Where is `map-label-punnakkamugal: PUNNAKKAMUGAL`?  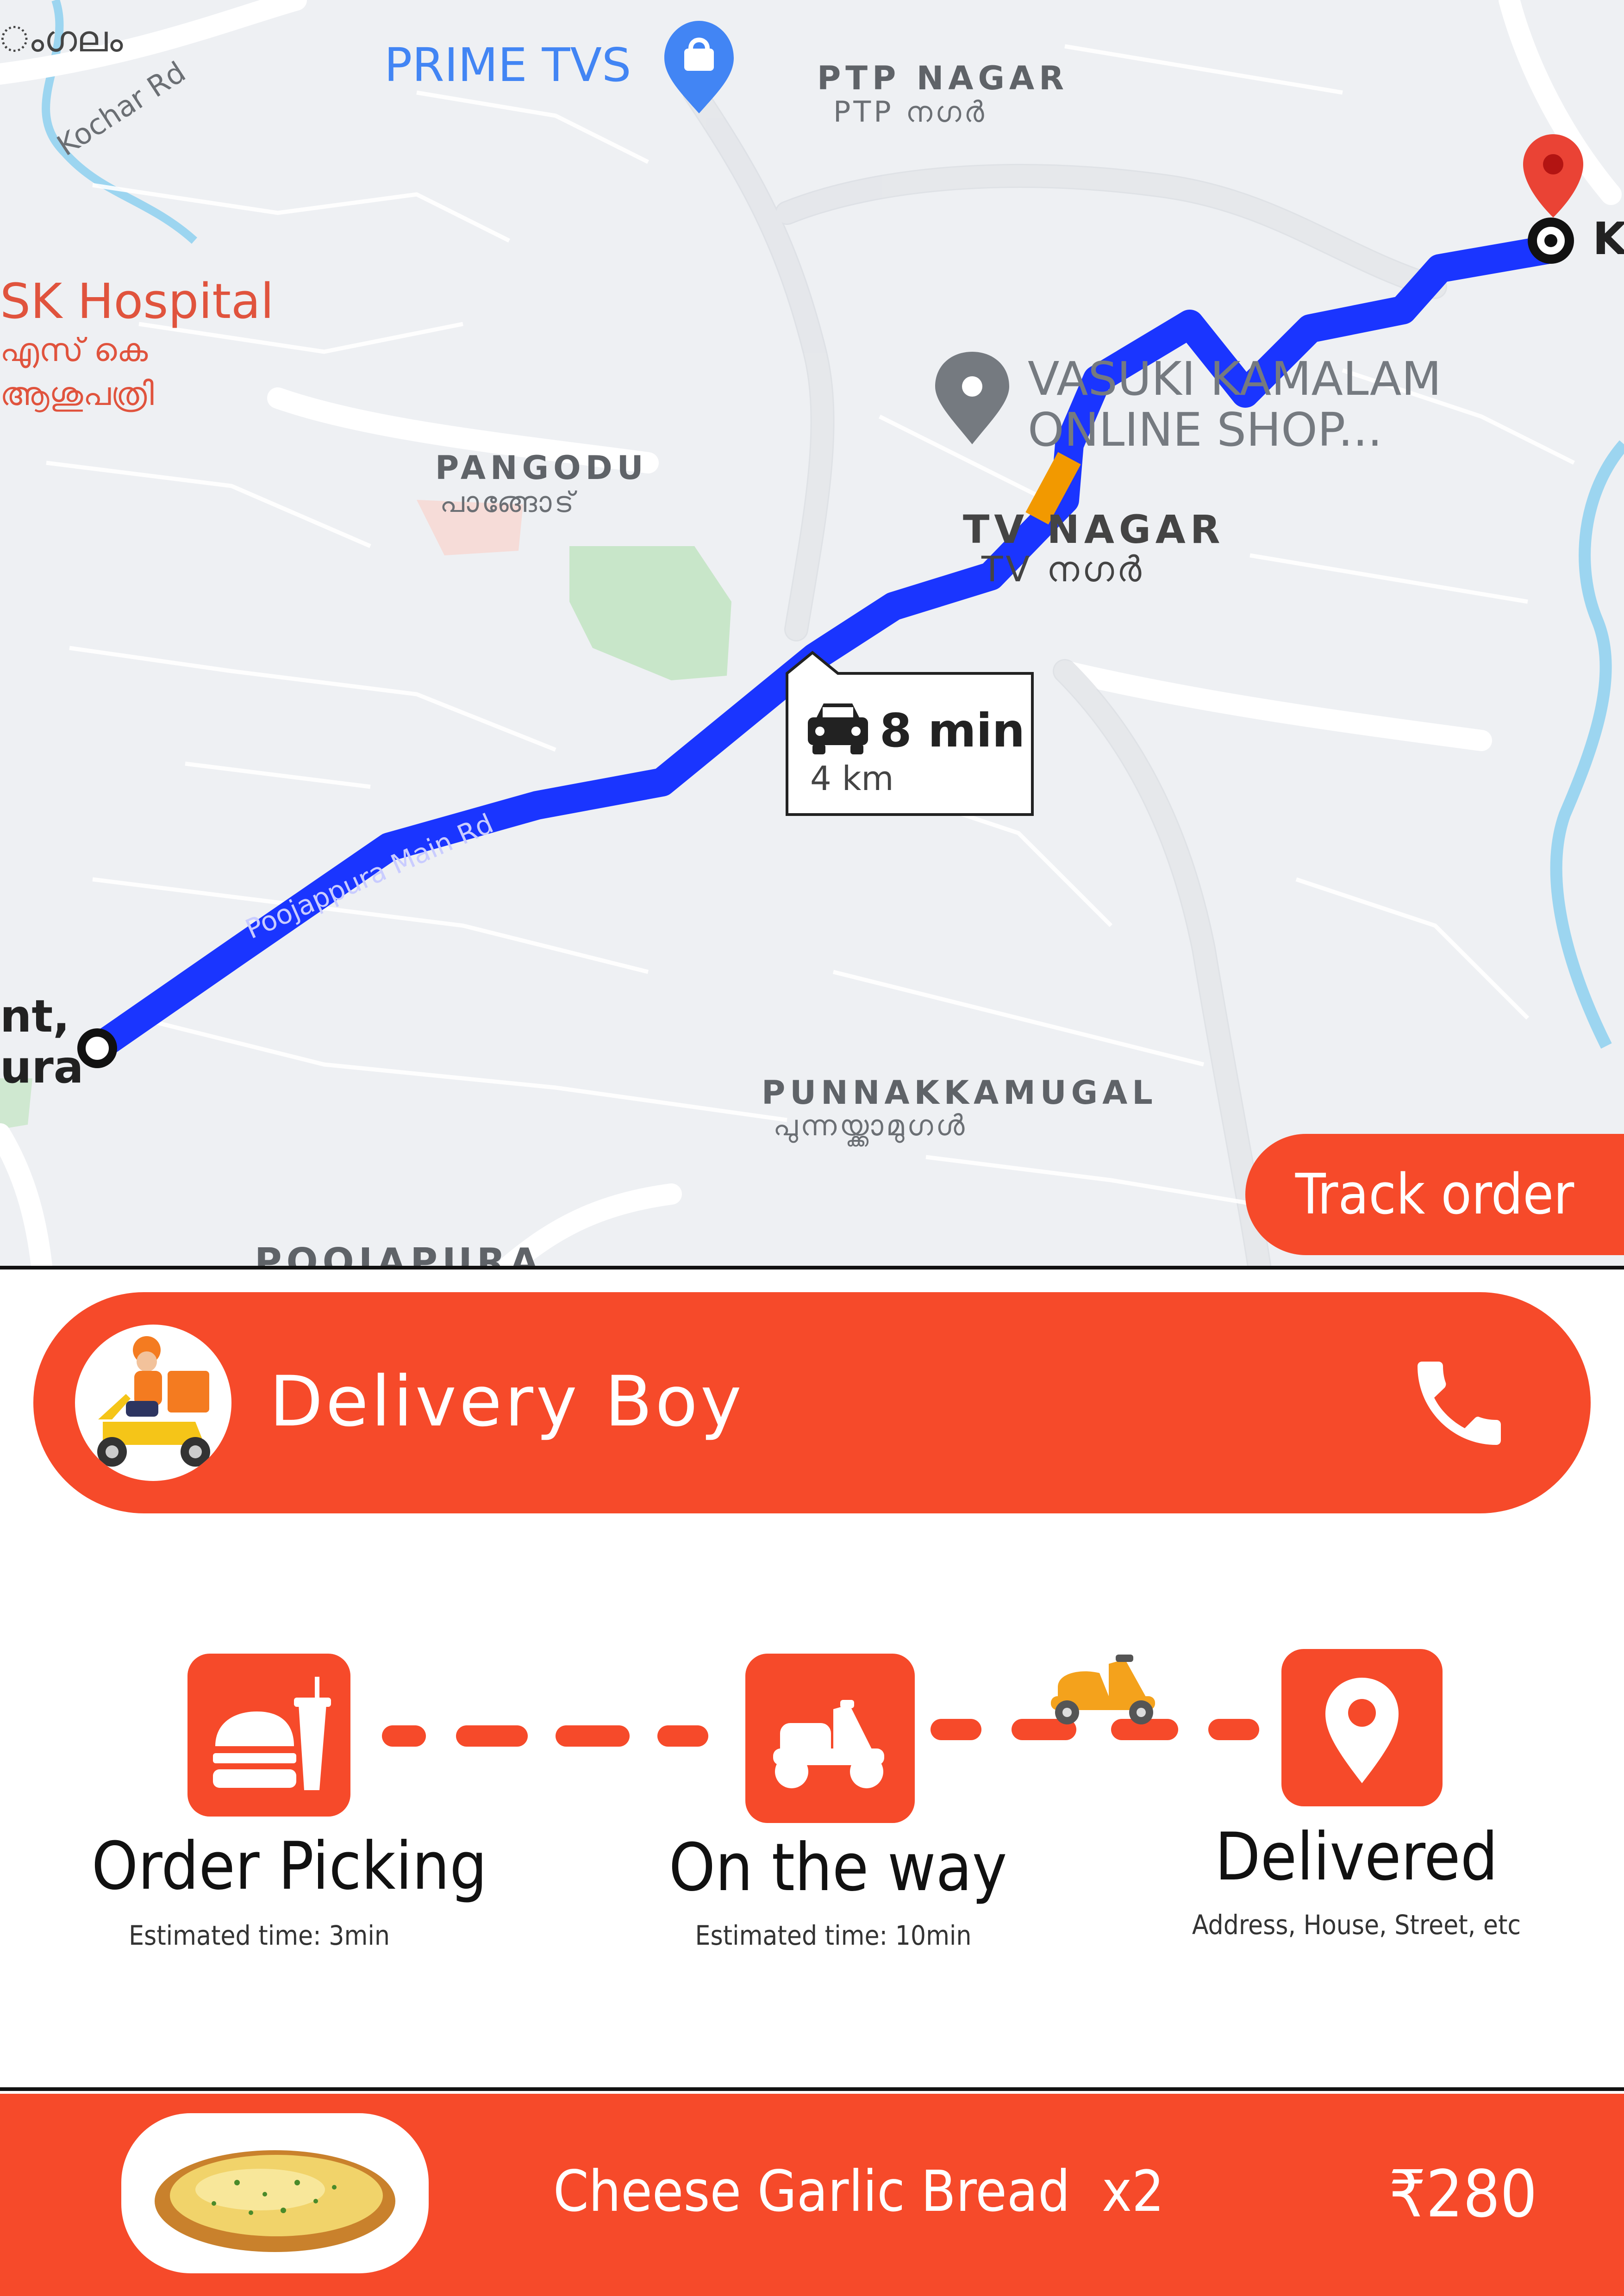
map-label-punnakkamugal: PUNNAKKAMUGAL is located at coordinates (959, 1093).